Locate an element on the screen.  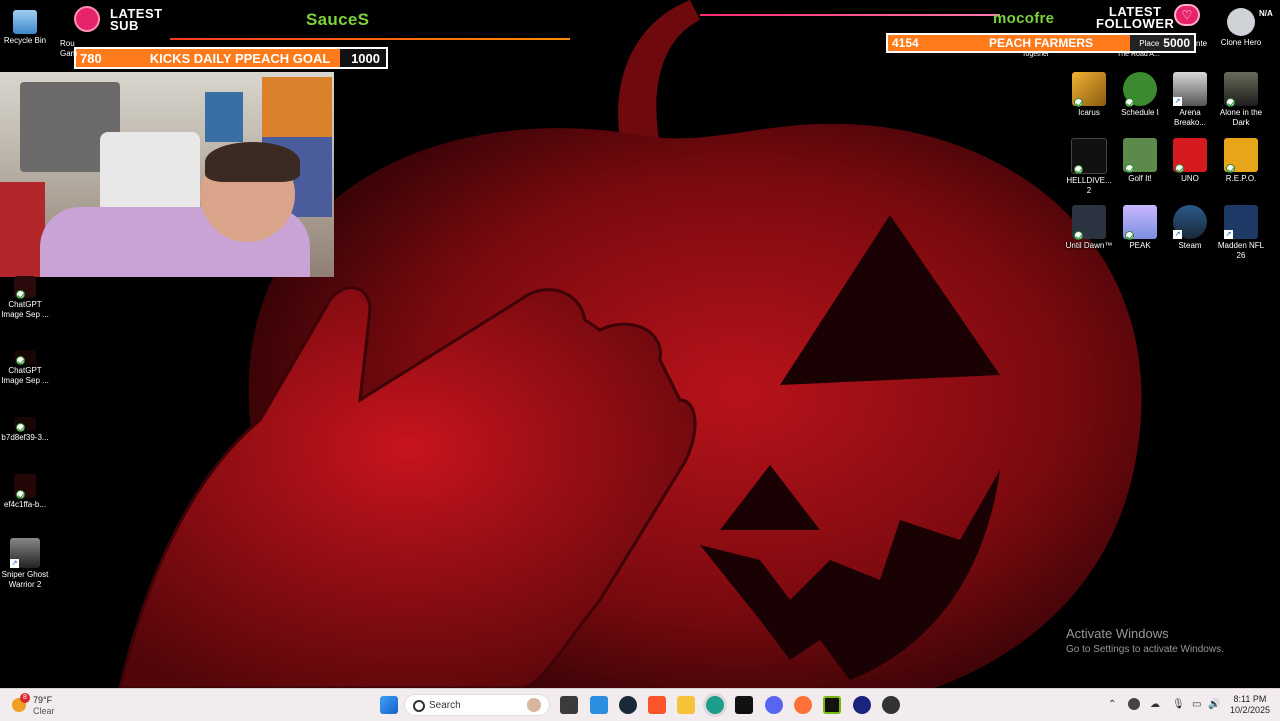
weather-temp: 79°F is located at coordinates (43, 700).